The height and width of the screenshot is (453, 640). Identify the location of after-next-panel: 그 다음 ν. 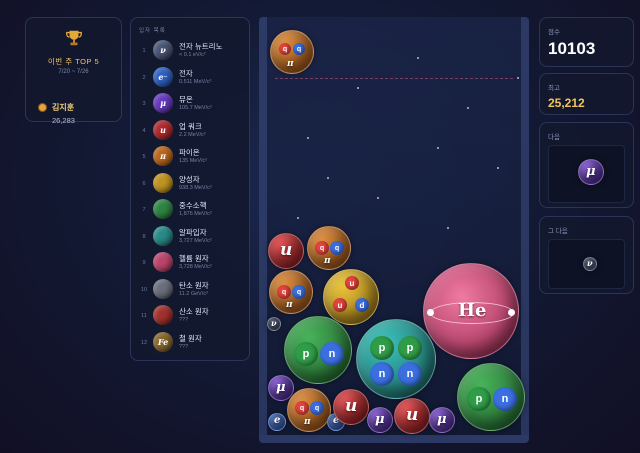
(586, 255).